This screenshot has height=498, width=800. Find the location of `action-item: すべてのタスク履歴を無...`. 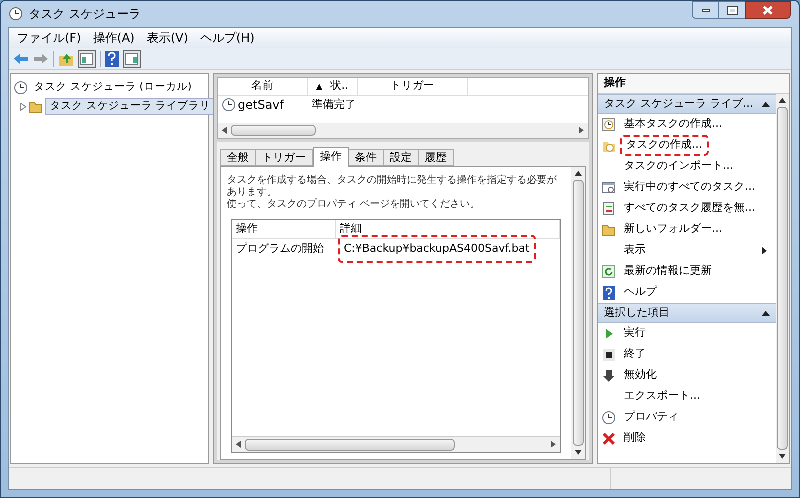

action-item: すべてのタスク履歴を無... is located at coordinates (690, 208).